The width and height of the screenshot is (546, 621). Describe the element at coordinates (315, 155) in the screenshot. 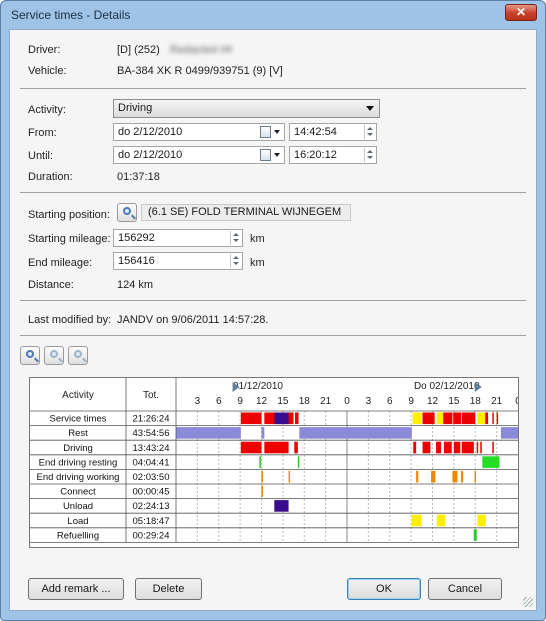

I see `until-time-value: 16:20:12` at that location.